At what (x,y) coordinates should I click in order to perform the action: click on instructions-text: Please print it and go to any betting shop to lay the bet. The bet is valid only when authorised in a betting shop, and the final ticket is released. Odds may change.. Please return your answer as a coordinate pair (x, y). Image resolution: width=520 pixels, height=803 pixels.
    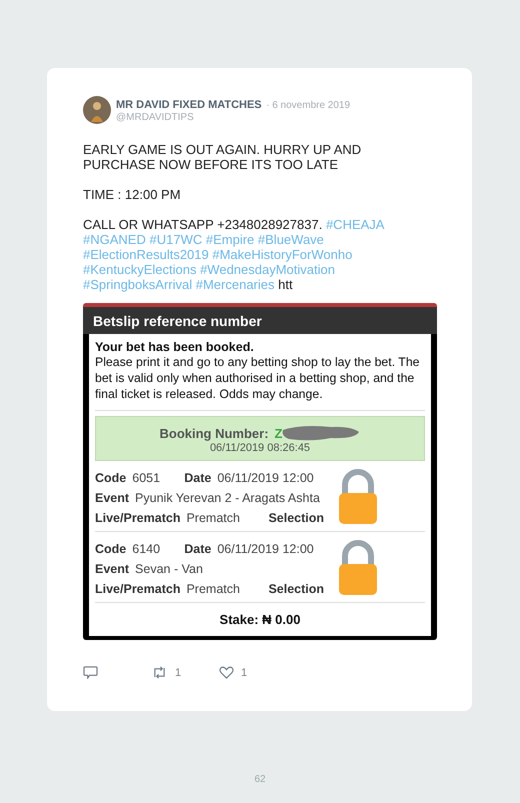
    Looking at the image, I should click on (260, 382).